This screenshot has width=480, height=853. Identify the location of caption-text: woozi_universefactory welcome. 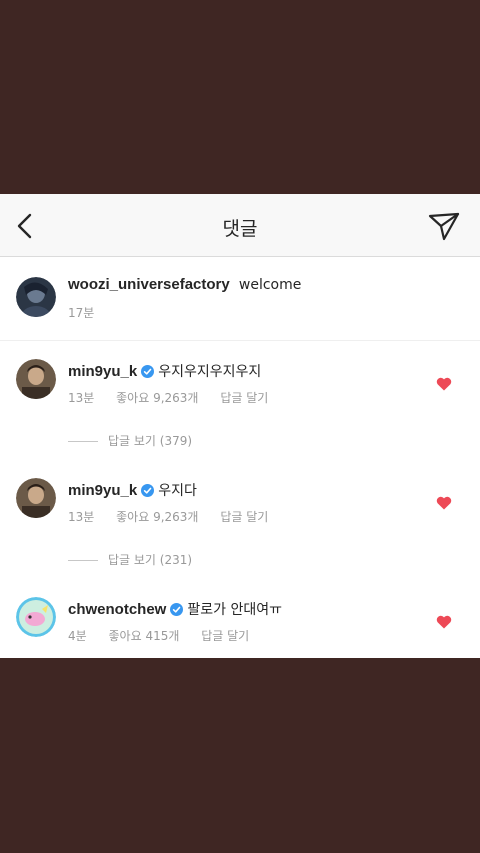
(184, 284).